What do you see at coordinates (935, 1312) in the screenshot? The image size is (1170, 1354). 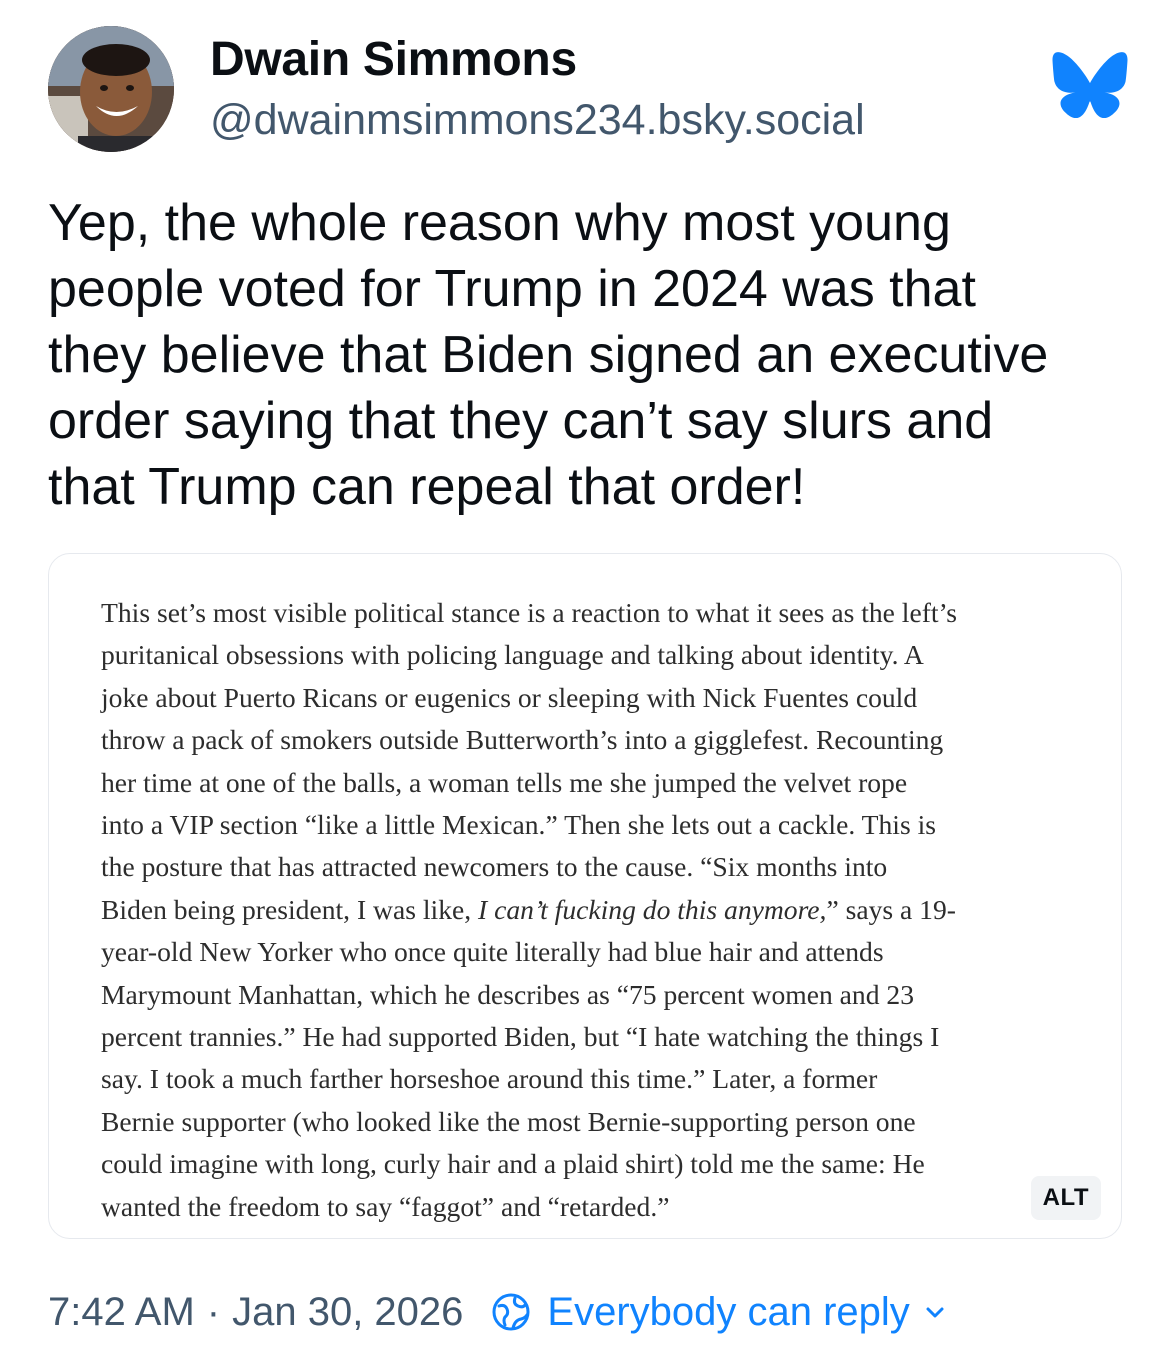 I see `chevron-down-icon` at bounding box center [935, 1312].